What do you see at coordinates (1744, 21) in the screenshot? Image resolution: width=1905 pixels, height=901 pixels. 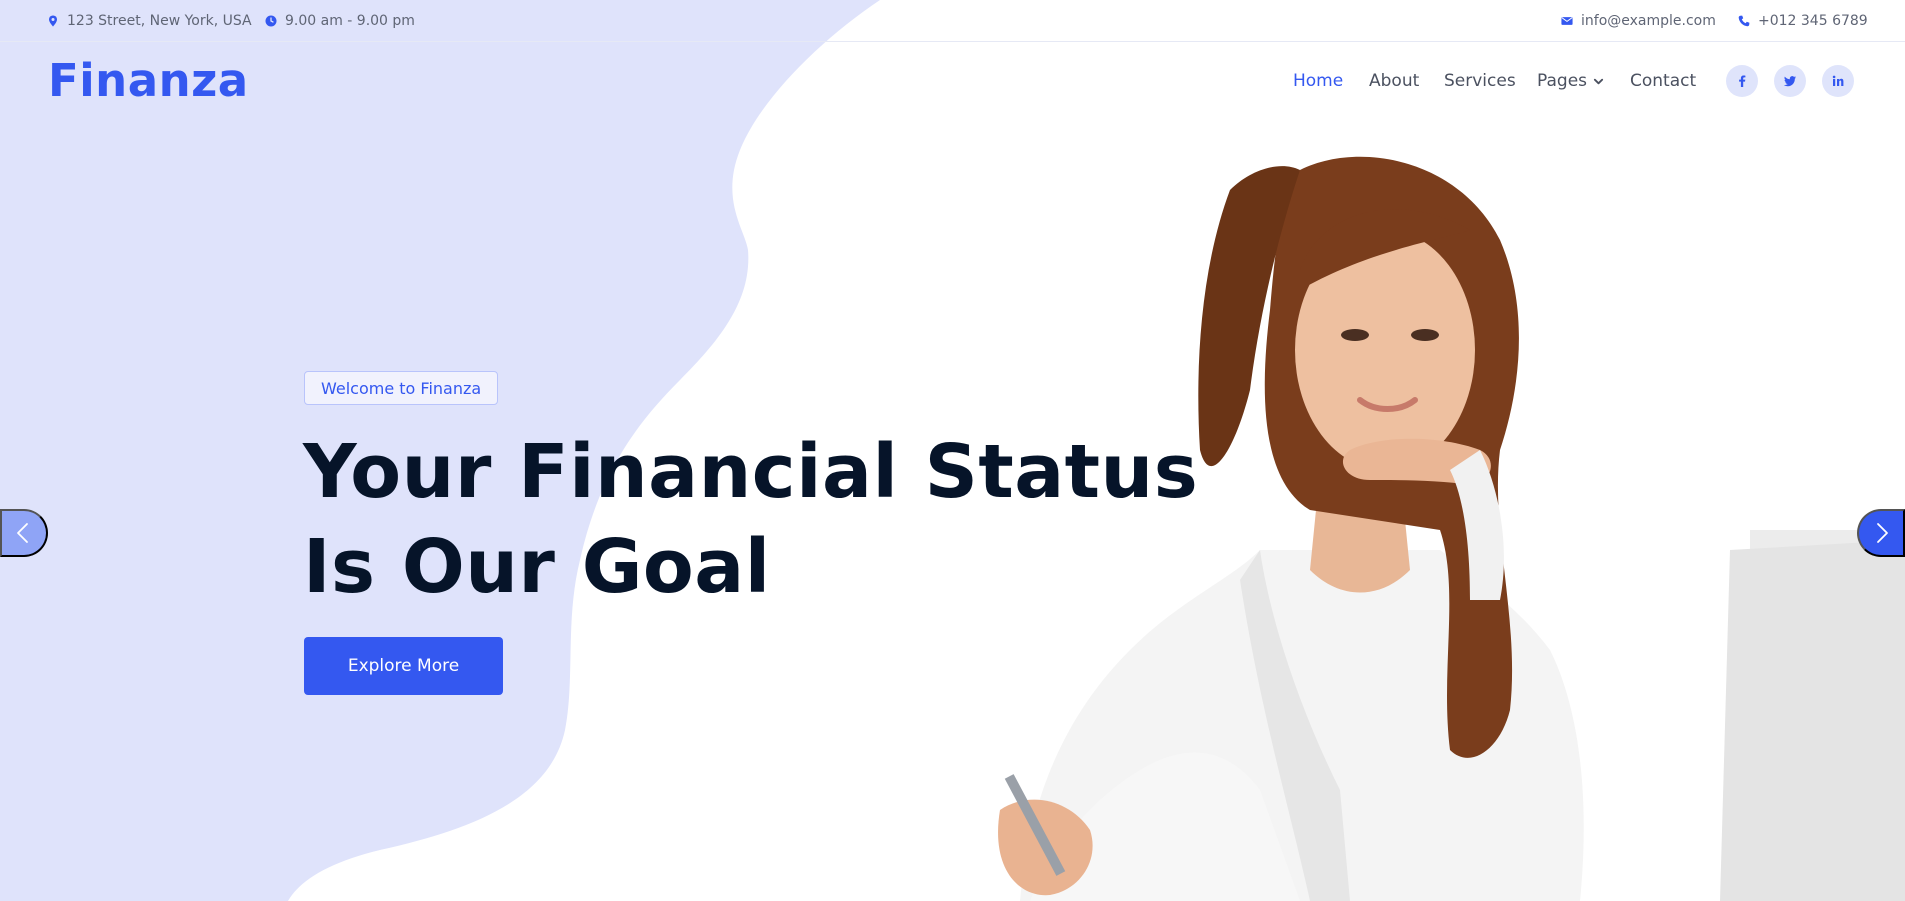 I see `phone-icon` at bounding box center [1744, 21].